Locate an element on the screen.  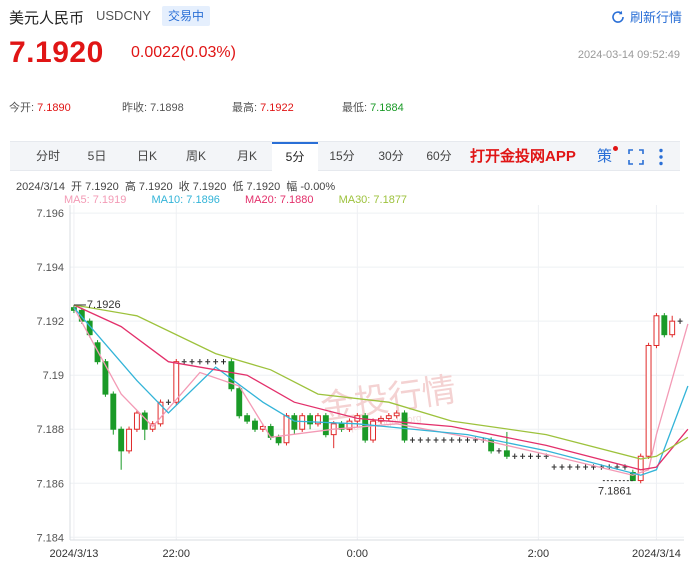
stat-open: 今开: 7.1890 is located at coordinates (40, 107).